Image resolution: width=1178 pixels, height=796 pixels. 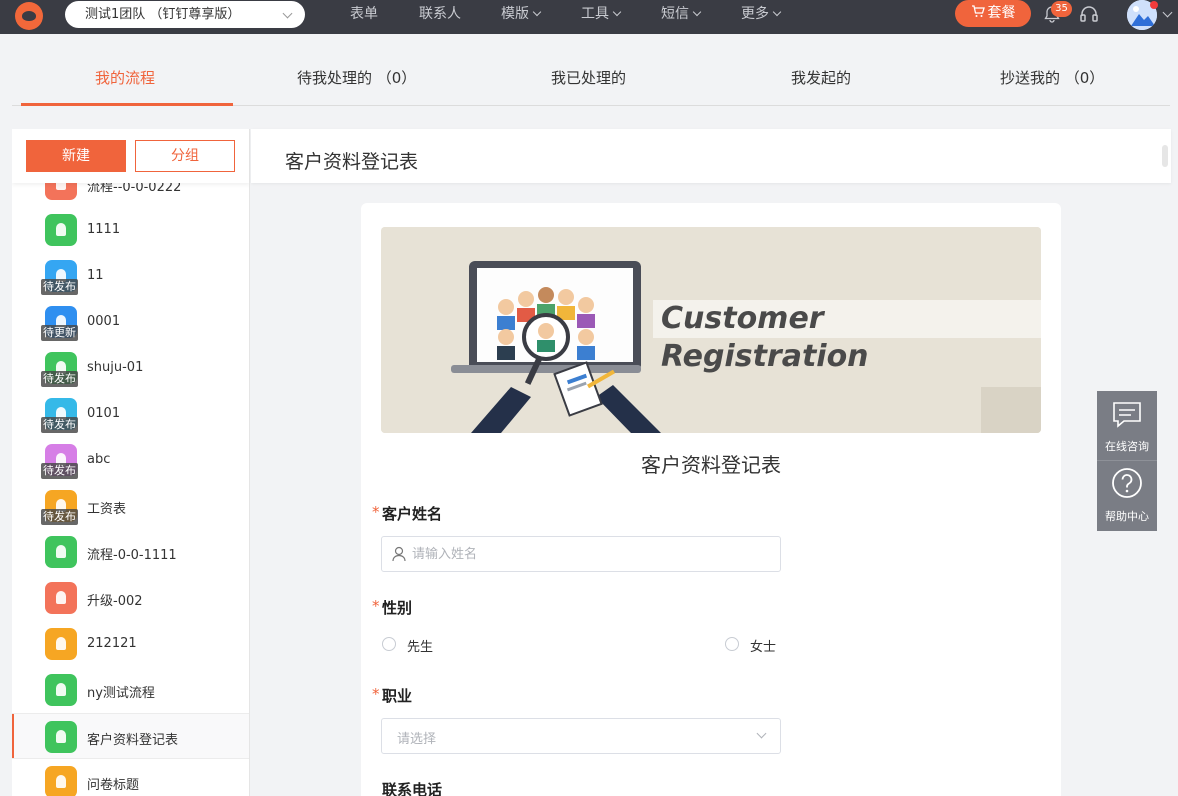 I want to click on tab-initiated: 我发起的, so click(x=821, y=77).